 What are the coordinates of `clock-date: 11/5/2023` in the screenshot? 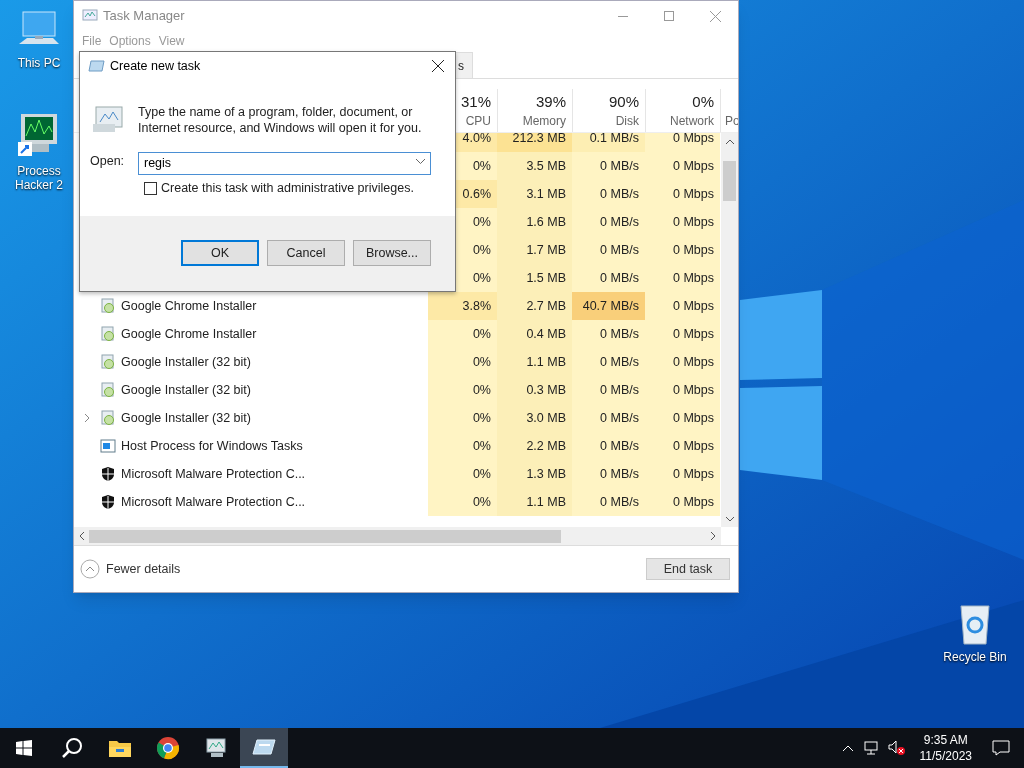 It's located at (945, 756).